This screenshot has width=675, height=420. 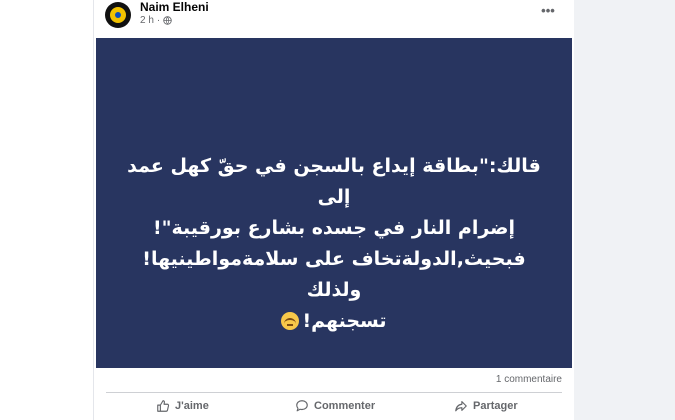 What do you see at coordinates (163, 406) in the screenshot?
I see `thumbs-up-icon` at bounding box center [163, 406].